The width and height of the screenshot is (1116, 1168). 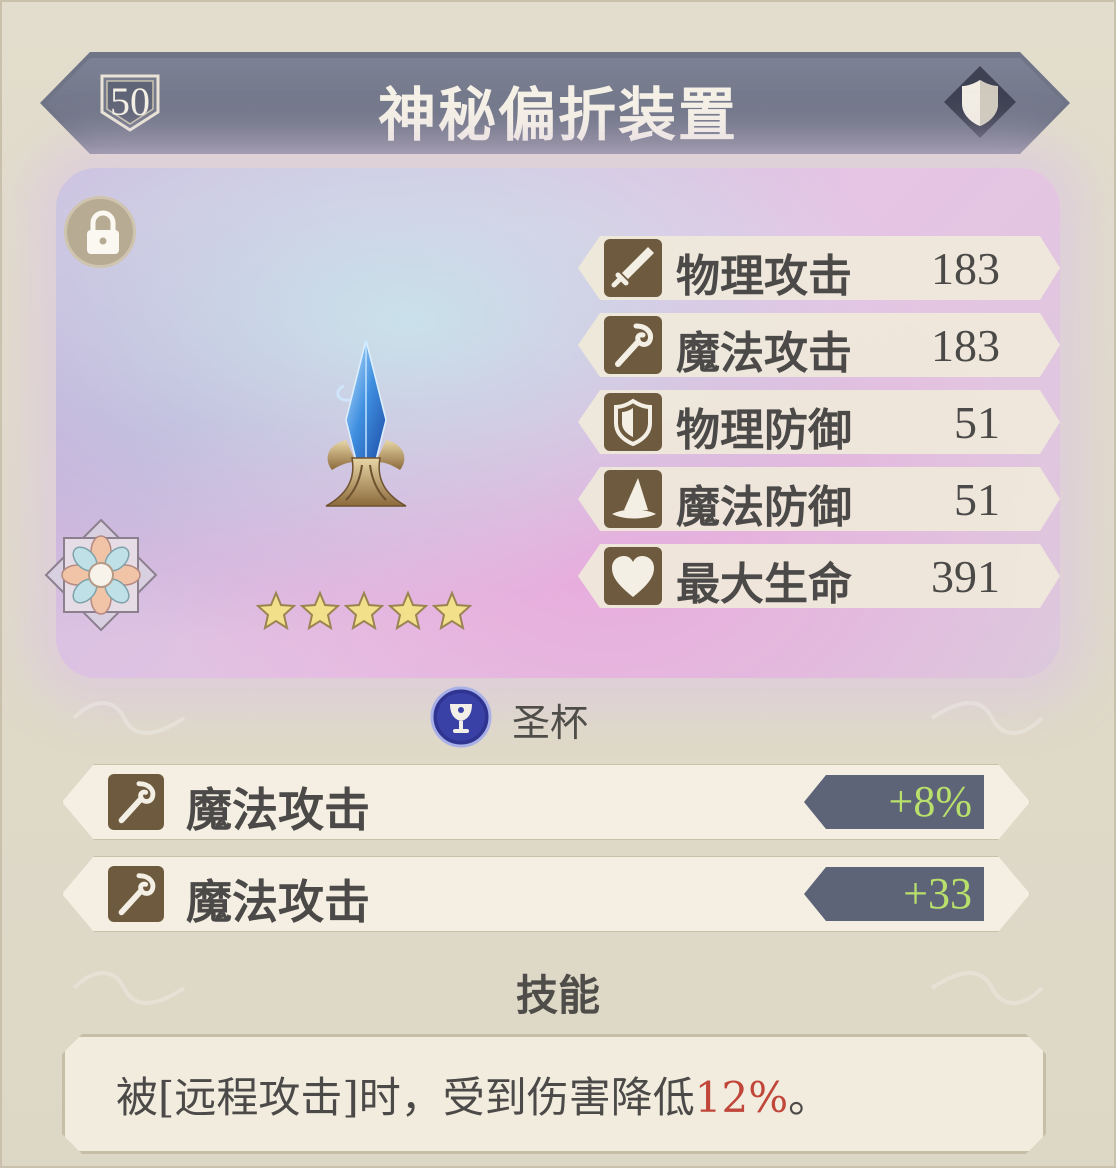 What do you see at coordinates (764, 584) in the screenshot?
I see `stat-name: 最大生命` at bounding box center [764, 584].